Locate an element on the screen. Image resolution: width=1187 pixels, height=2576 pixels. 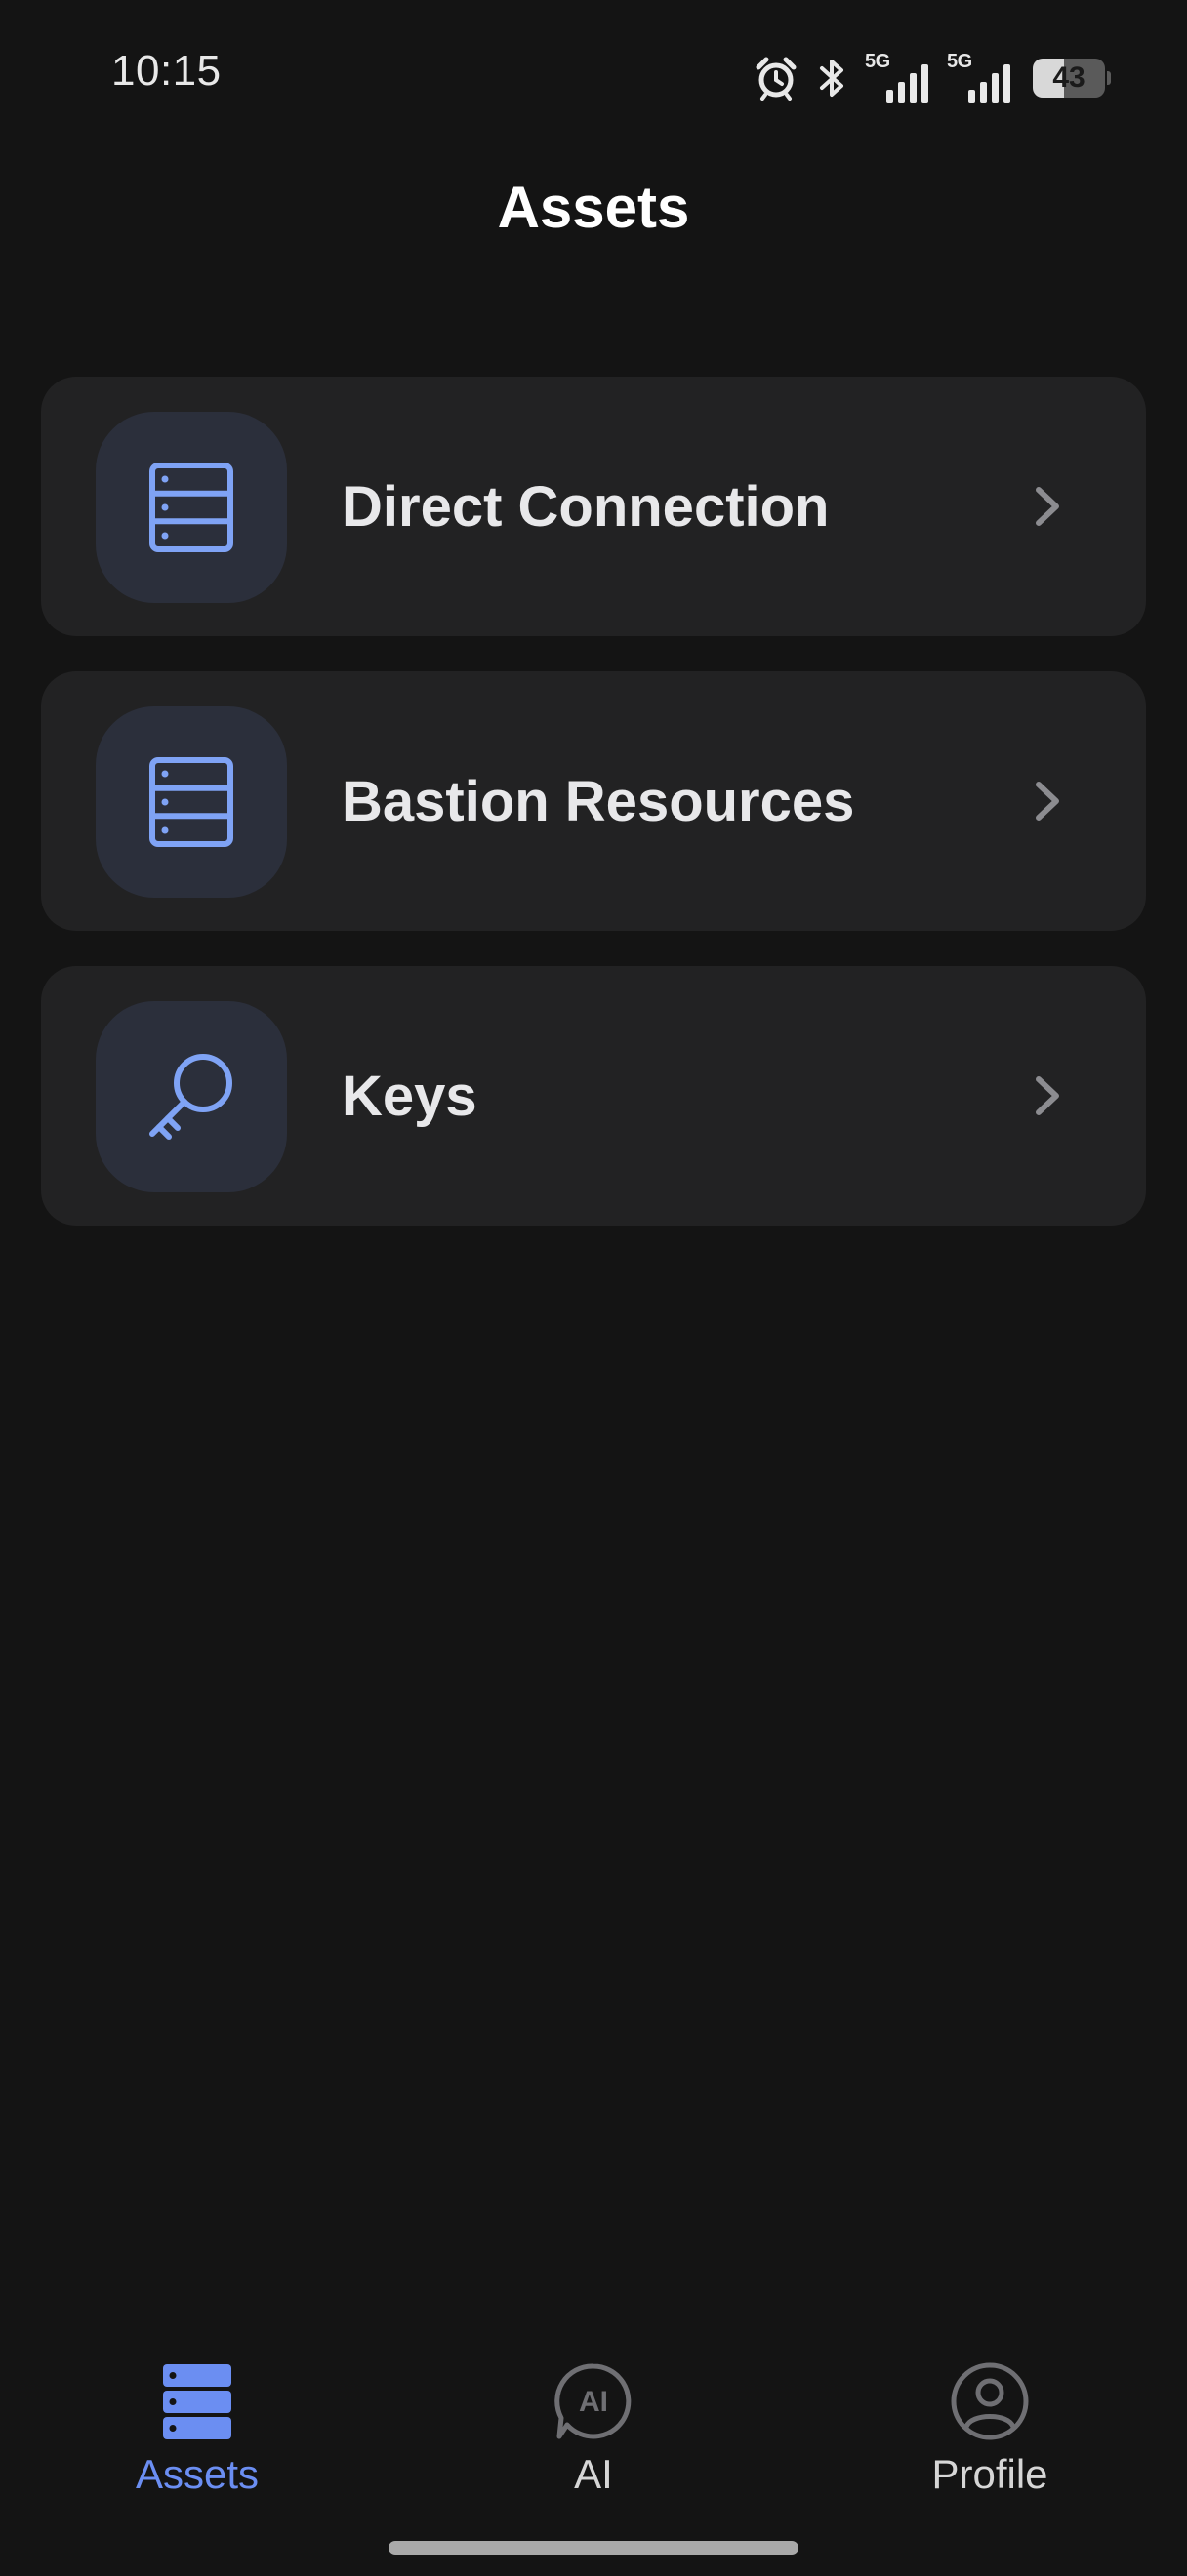
menu-item-label: Keys is located at coordinates (409, 1096).